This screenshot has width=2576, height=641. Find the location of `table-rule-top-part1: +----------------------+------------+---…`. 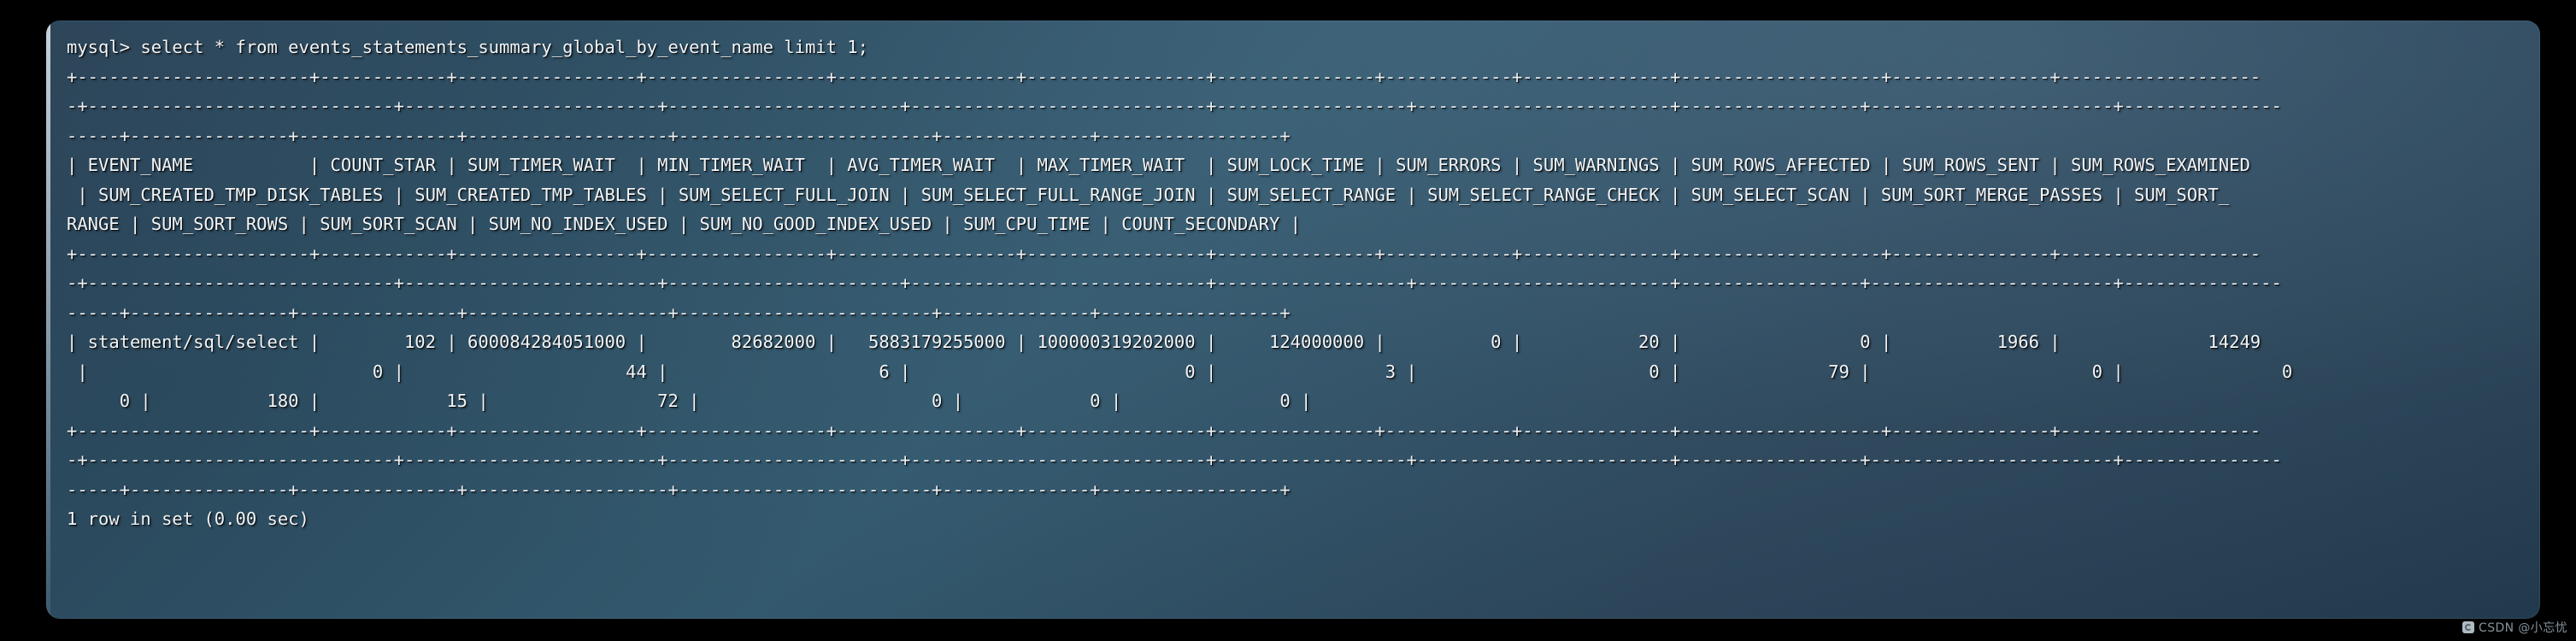

table-rule-top-part1: +----------------------+------------+---… is located at coordinates (1164, 76).